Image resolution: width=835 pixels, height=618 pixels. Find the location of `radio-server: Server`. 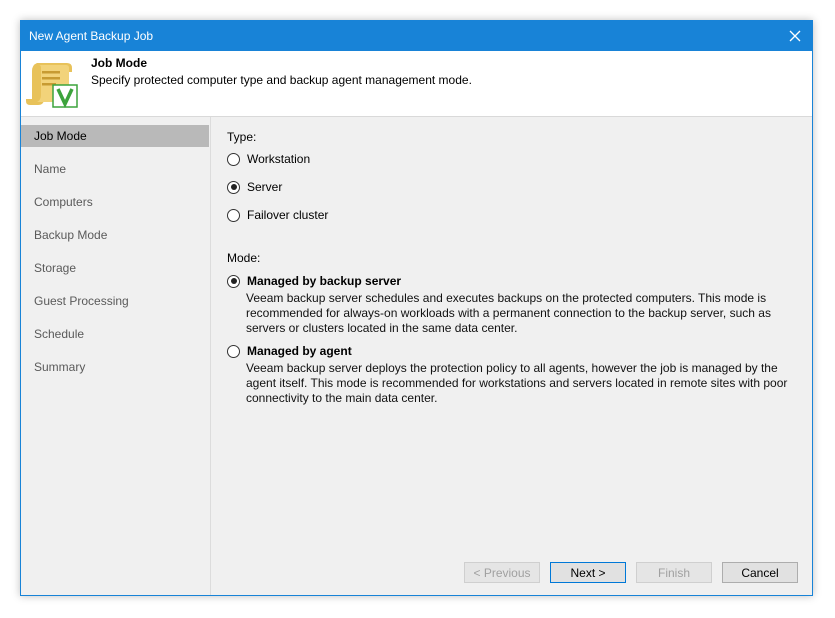

radio-server: Server is located at coordinates (254, 187).